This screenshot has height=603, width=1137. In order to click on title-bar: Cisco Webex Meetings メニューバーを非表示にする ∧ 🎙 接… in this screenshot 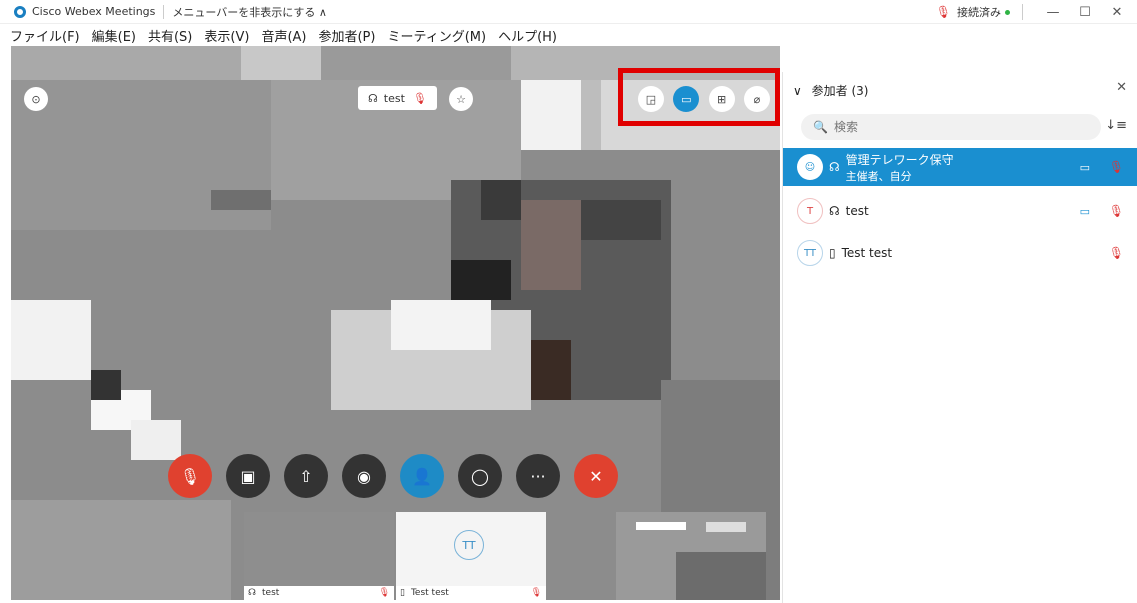, I will do `click(568, 12)`.